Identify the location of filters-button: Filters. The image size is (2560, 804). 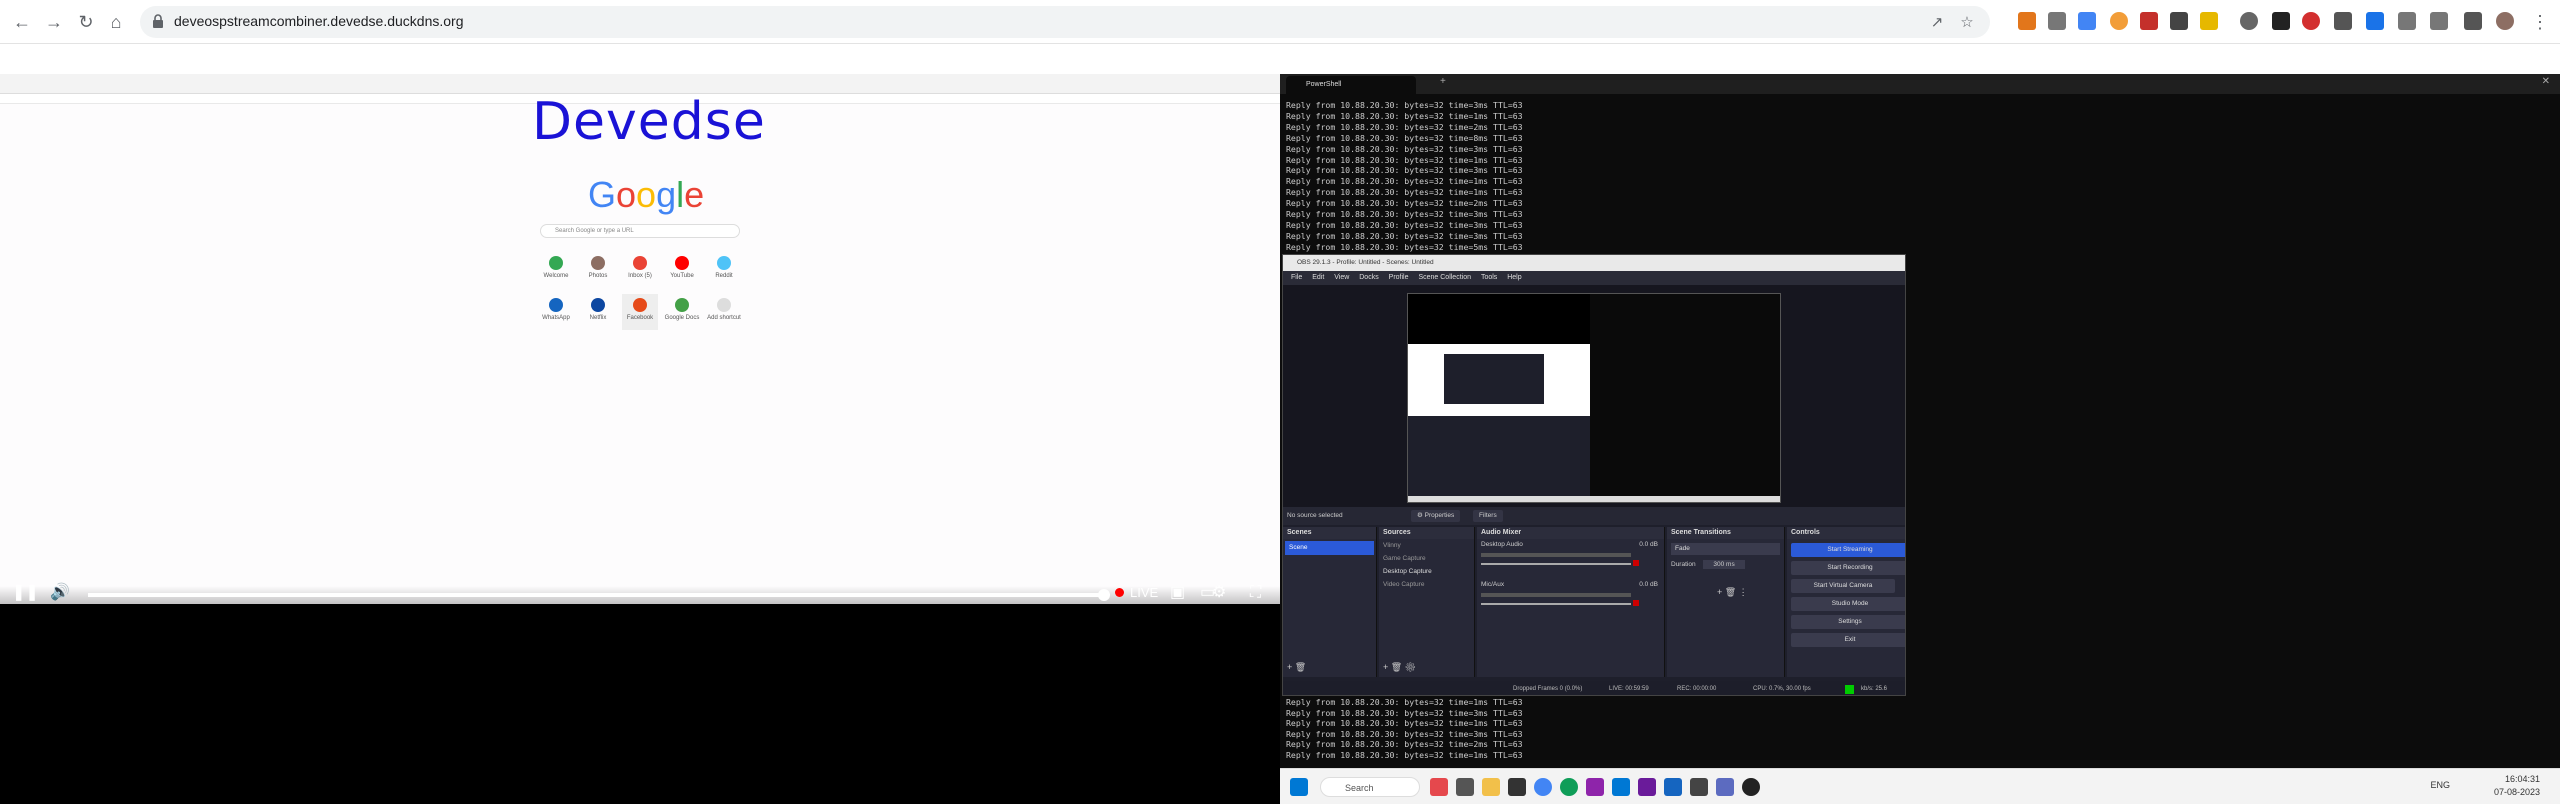
(1488, 516).